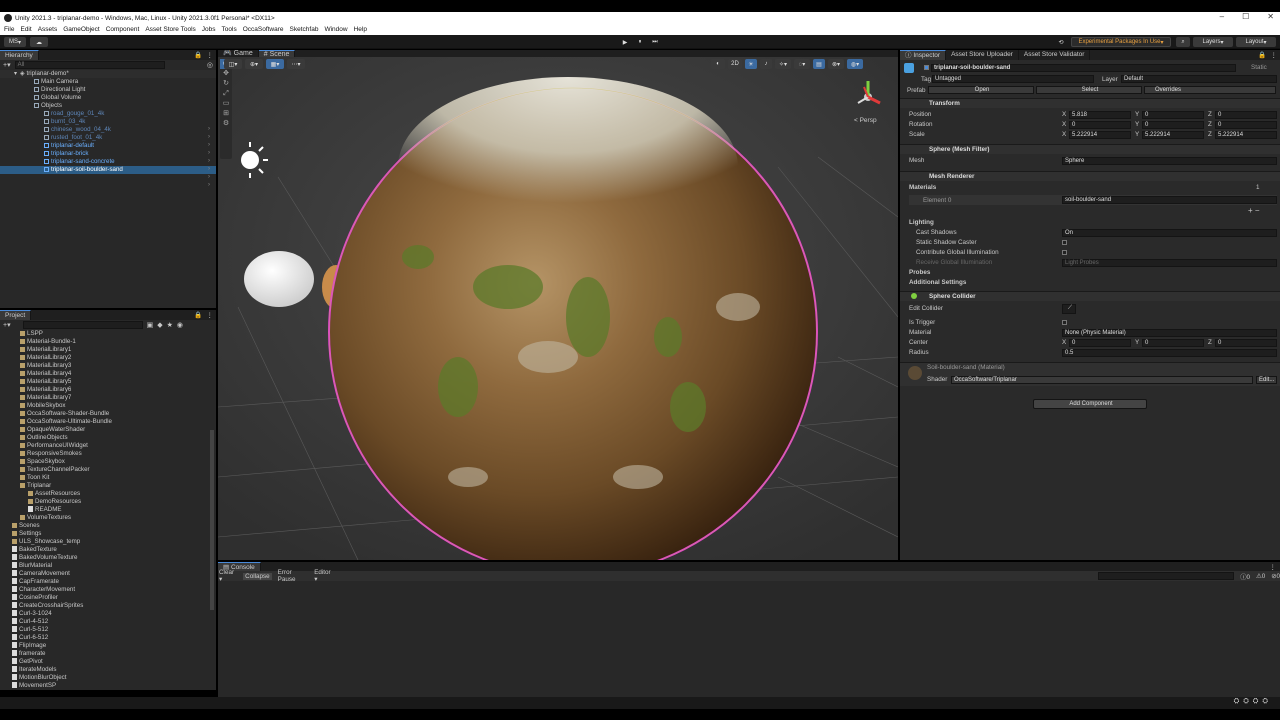  I want to click on filter-type-icon: ▣, so click(150, 325).